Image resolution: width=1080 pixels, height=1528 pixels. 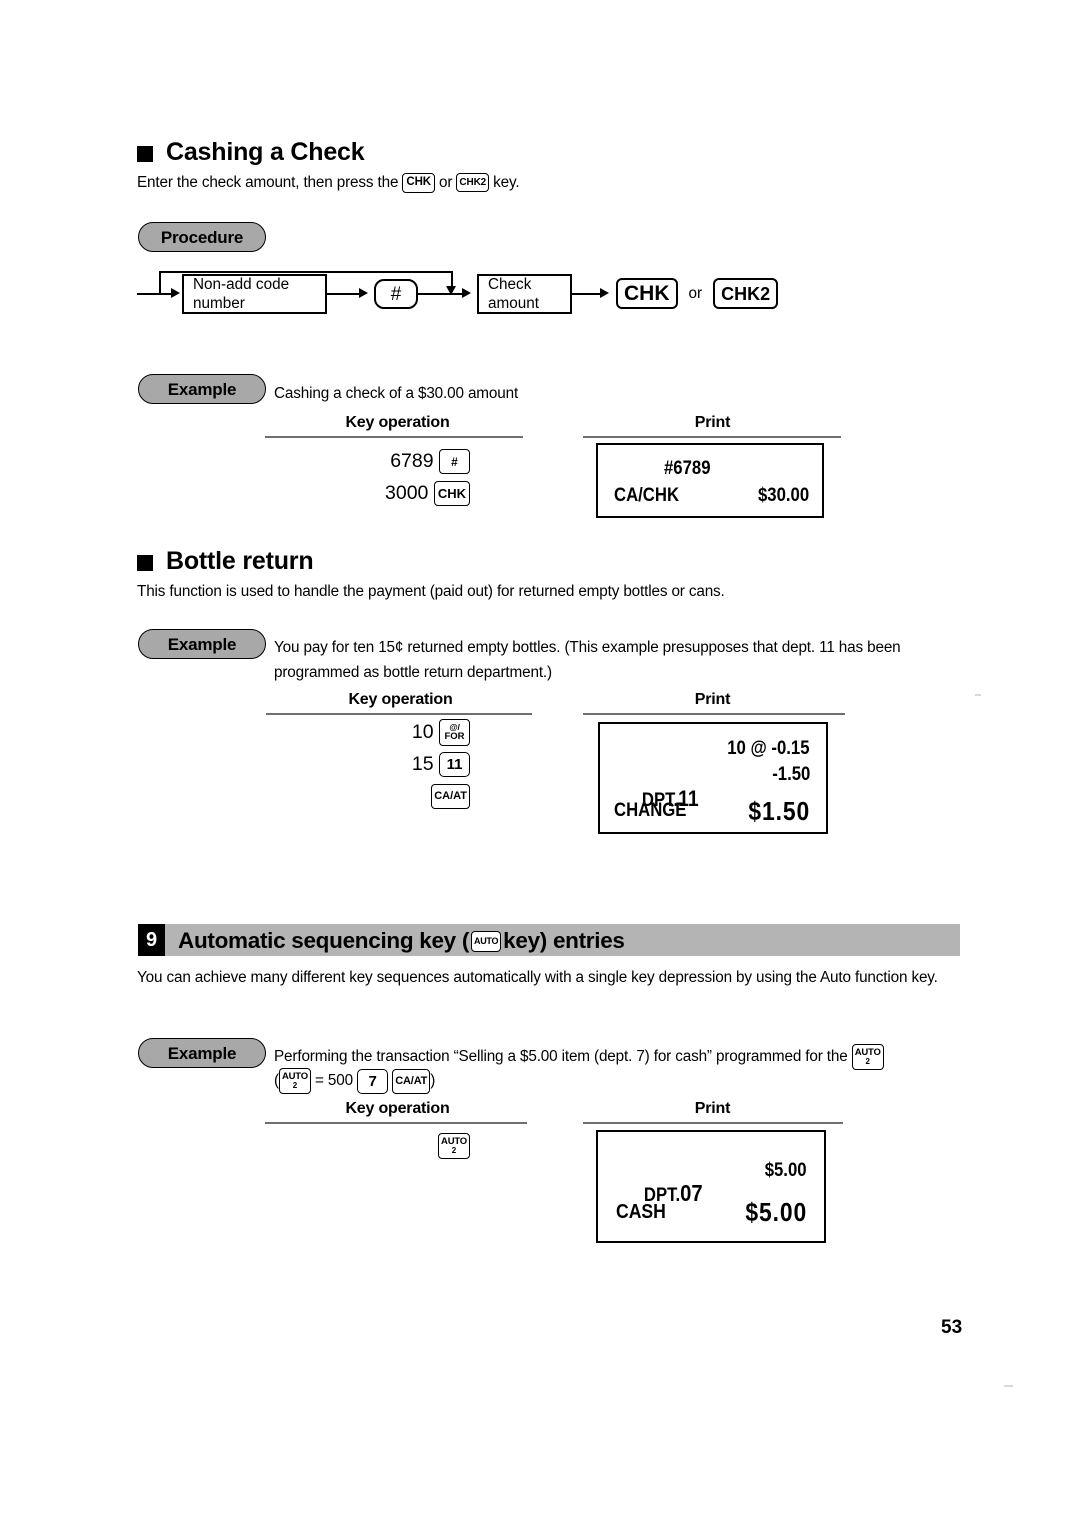 I want to click on key-operation-row: 3000 CHK, so click(x=400, y=493).